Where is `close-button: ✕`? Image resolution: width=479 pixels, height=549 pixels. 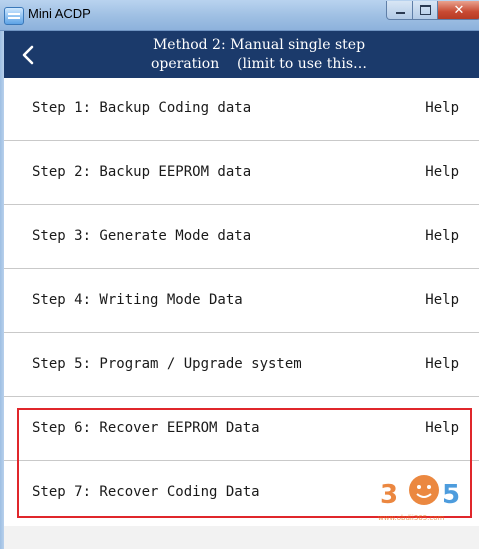
close-button: ✕ is located at coordinates (458, 10).